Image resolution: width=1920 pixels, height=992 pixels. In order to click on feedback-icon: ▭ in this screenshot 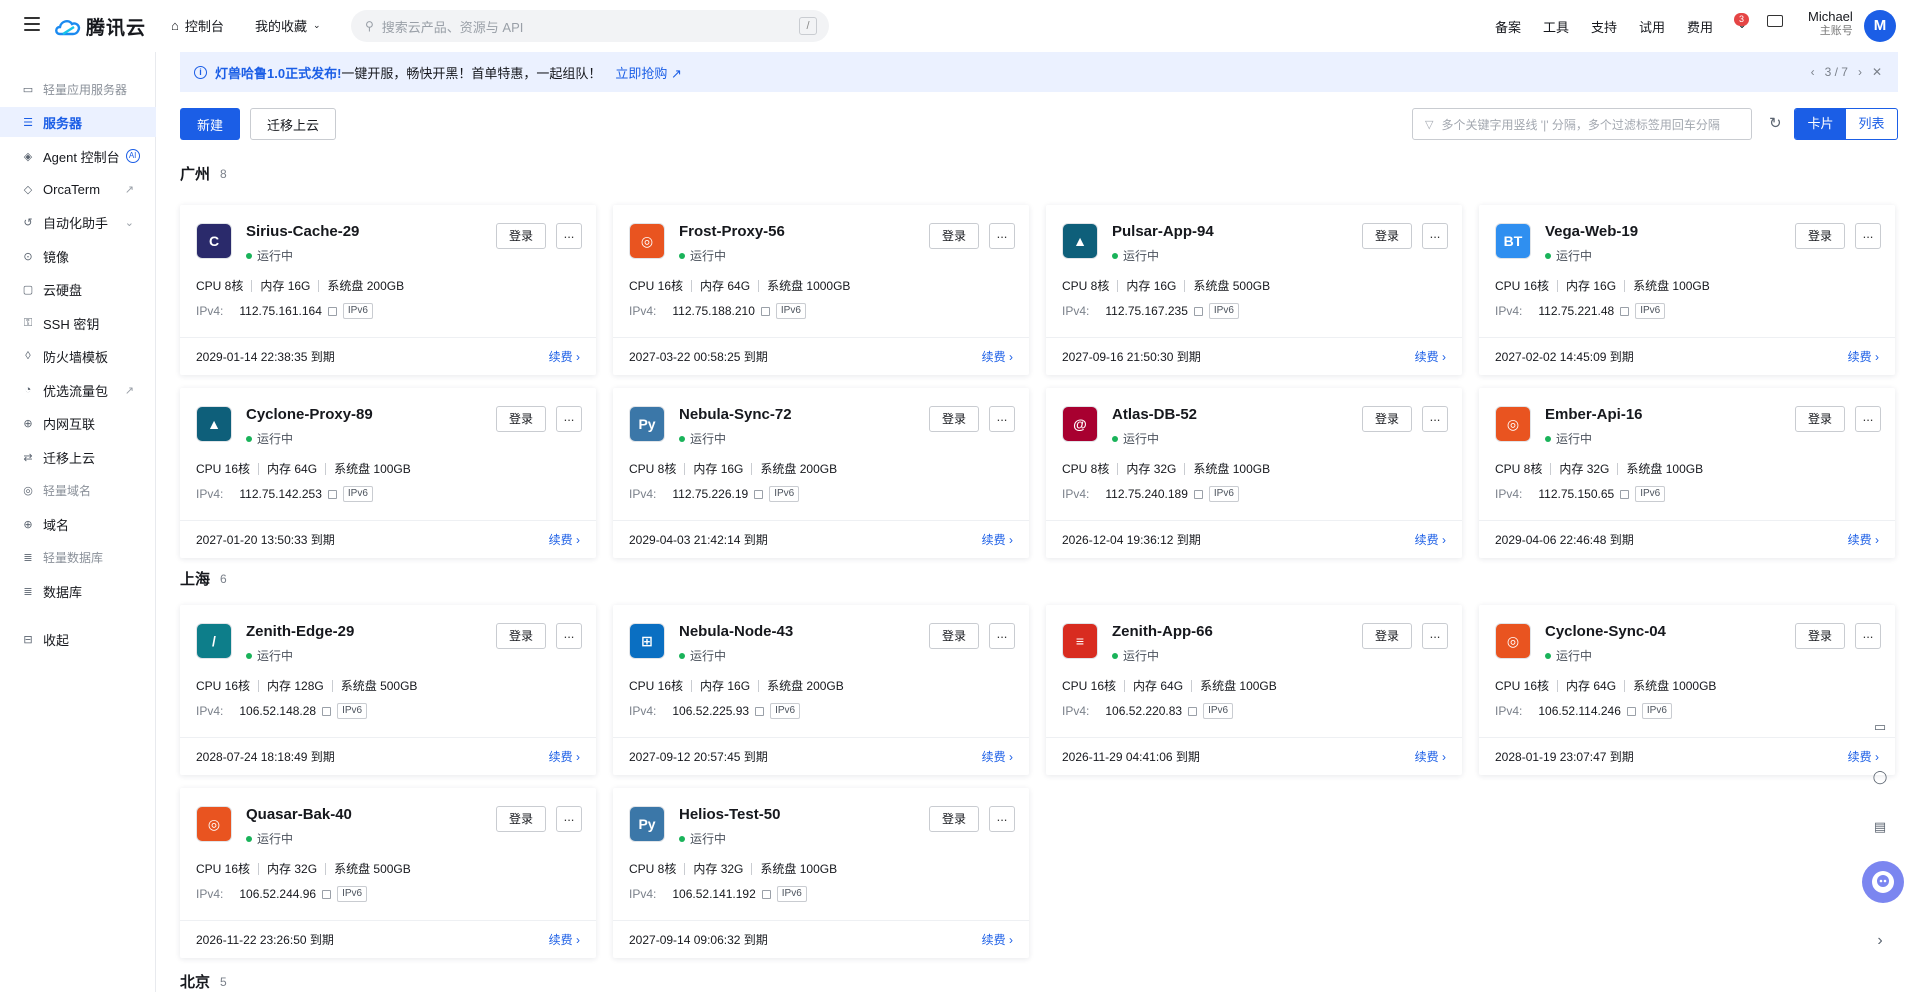, I will do `click(1880, 727)`.